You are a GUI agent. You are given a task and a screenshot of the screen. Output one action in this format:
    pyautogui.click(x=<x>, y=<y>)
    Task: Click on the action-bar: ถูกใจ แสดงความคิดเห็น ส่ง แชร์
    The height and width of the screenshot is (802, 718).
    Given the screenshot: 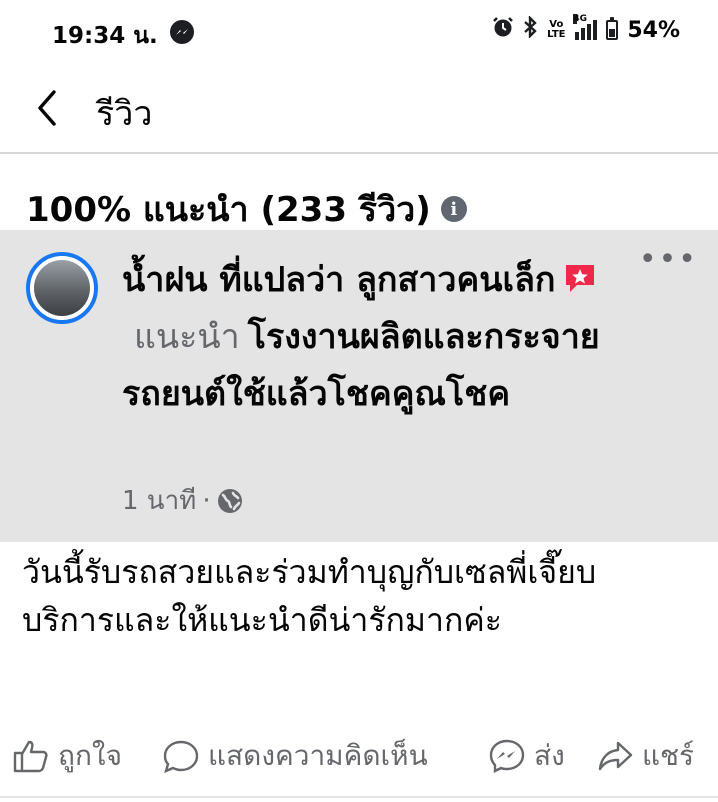 What is the action you would take?
    pyautogui.click(x=359, y=753)
    